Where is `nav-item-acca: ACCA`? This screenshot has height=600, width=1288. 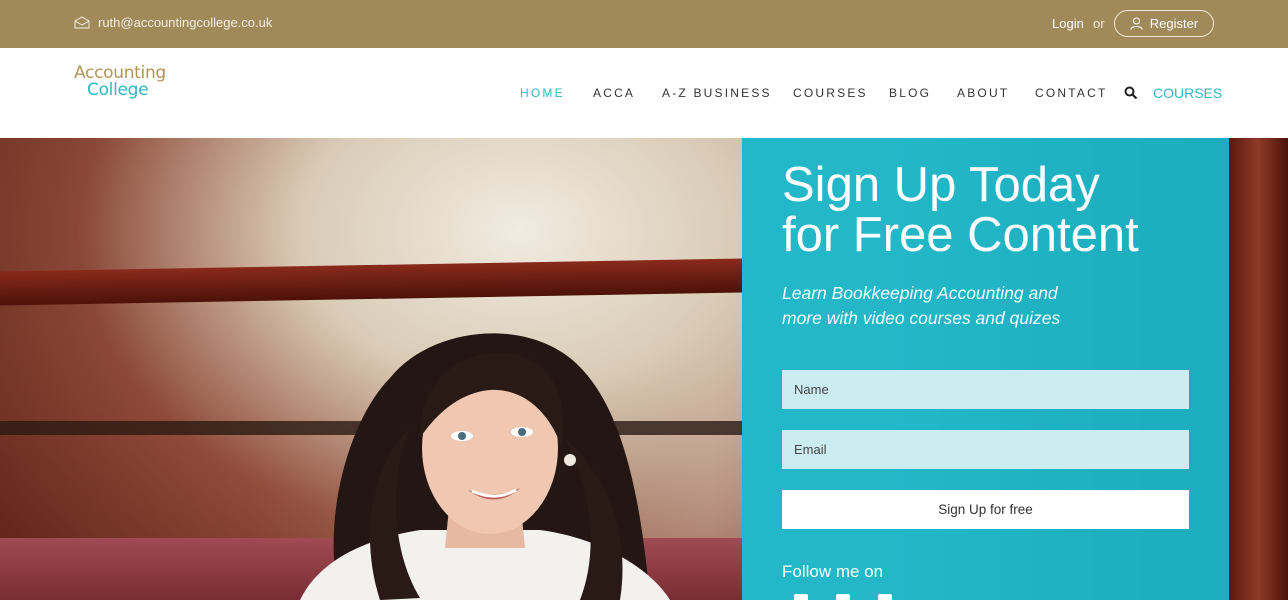 nav-item-acca: ACCA is located at coordinates (614, 93).